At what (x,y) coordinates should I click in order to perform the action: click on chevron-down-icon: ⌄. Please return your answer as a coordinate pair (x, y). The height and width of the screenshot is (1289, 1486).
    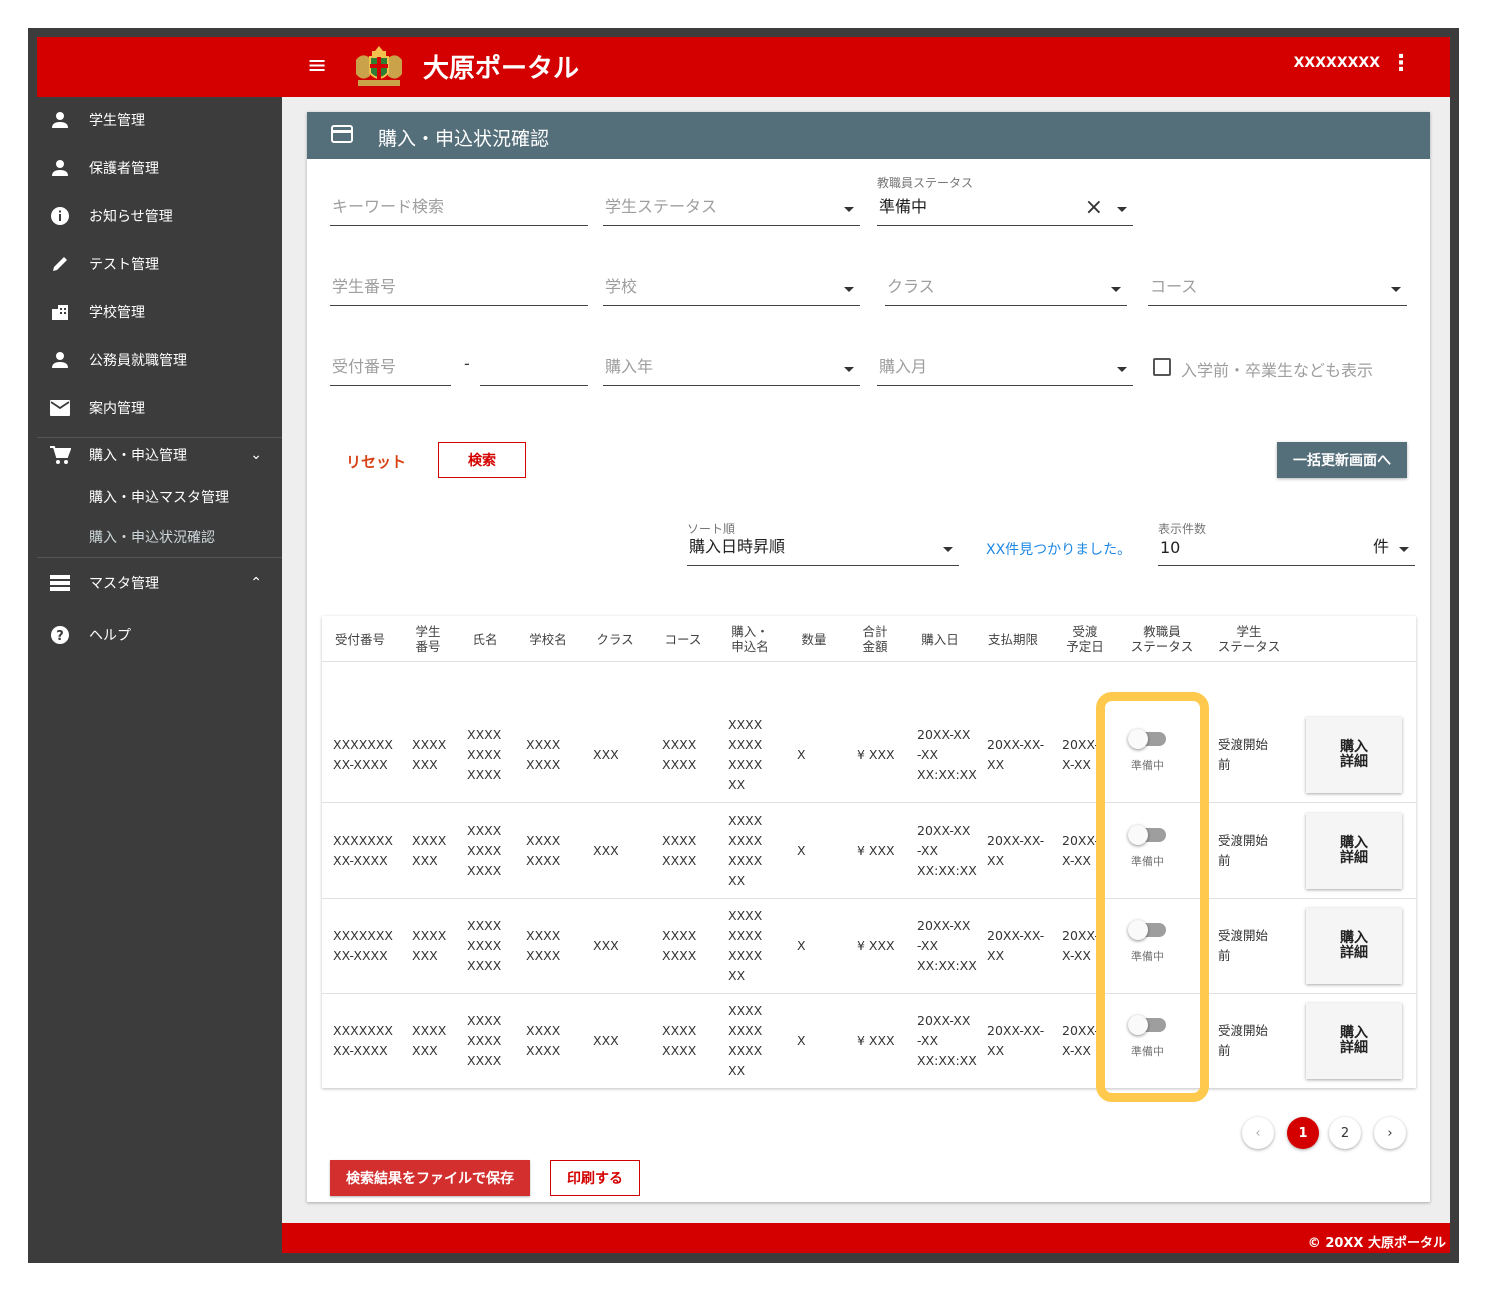
    Looking at the image, I should click on (256, 455).